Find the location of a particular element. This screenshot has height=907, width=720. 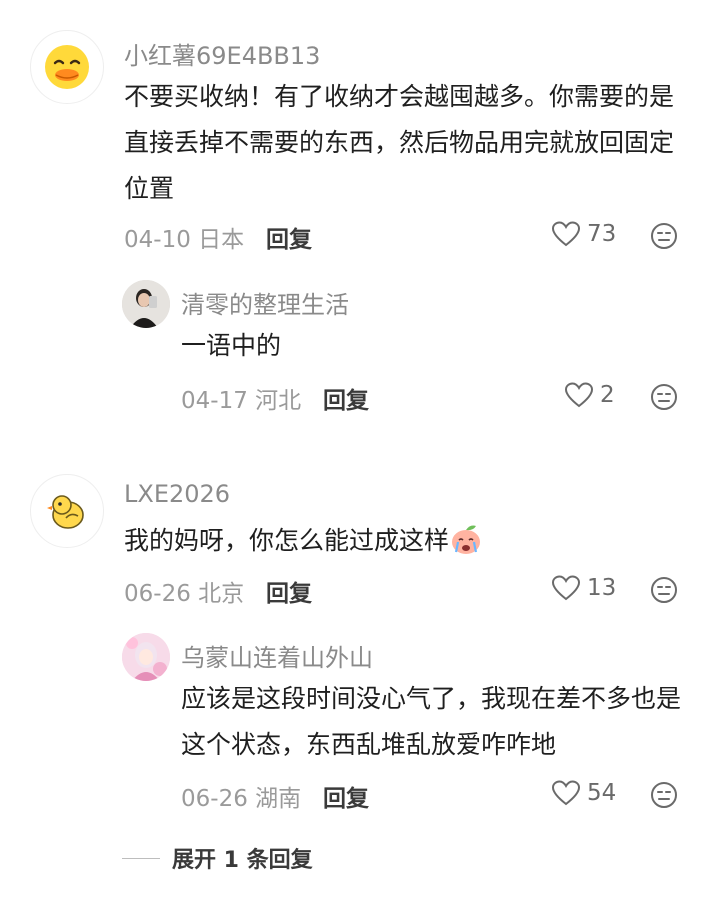

comment-meta: 06-26 北京 is located at coordinates (184, 591).